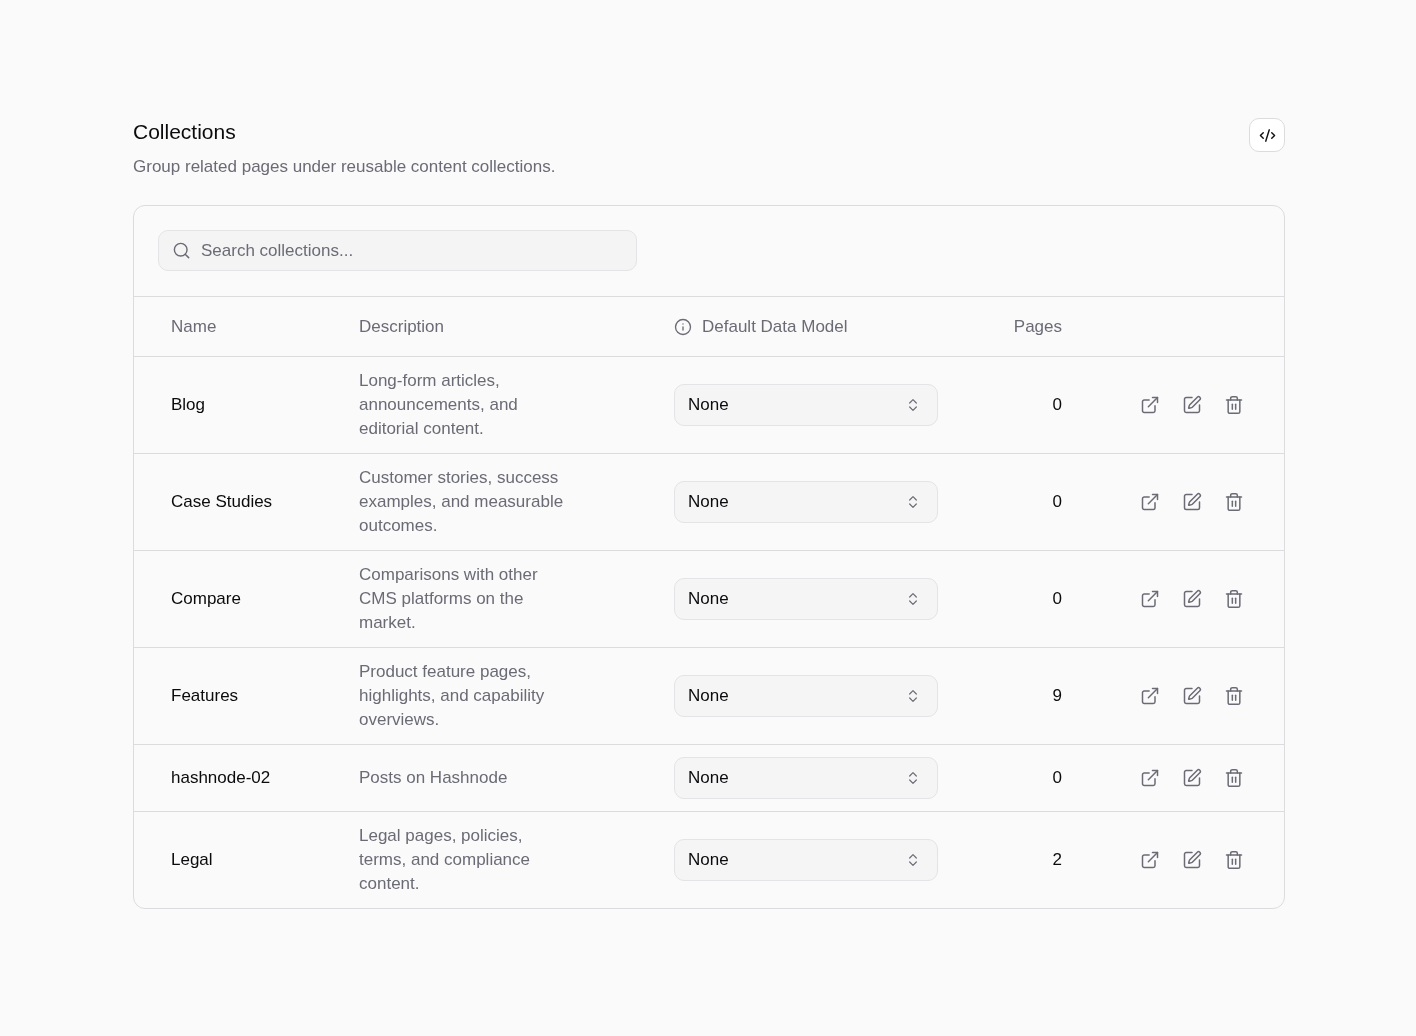 The image size is (1416, 1036). I want to click on name-cell-text: Compare, so click(206, 599).